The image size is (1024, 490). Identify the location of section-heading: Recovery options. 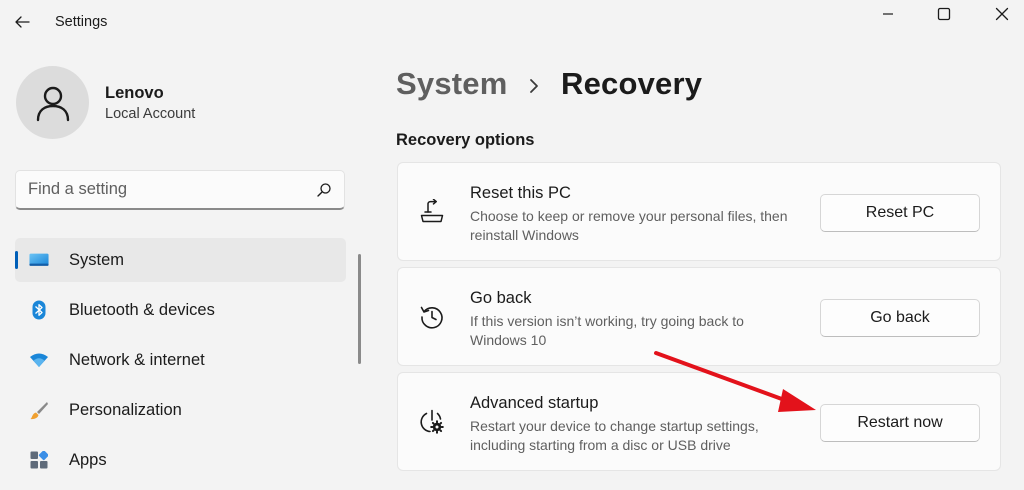
(465, 140).